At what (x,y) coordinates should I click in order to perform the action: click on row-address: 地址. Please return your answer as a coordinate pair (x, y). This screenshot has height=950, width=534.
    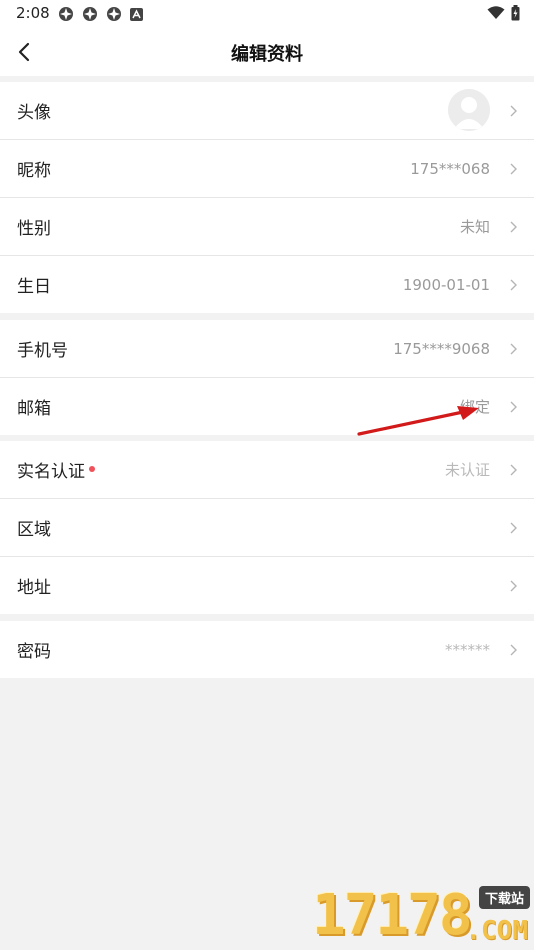
    Looking at the image, I should click on (267, 585).